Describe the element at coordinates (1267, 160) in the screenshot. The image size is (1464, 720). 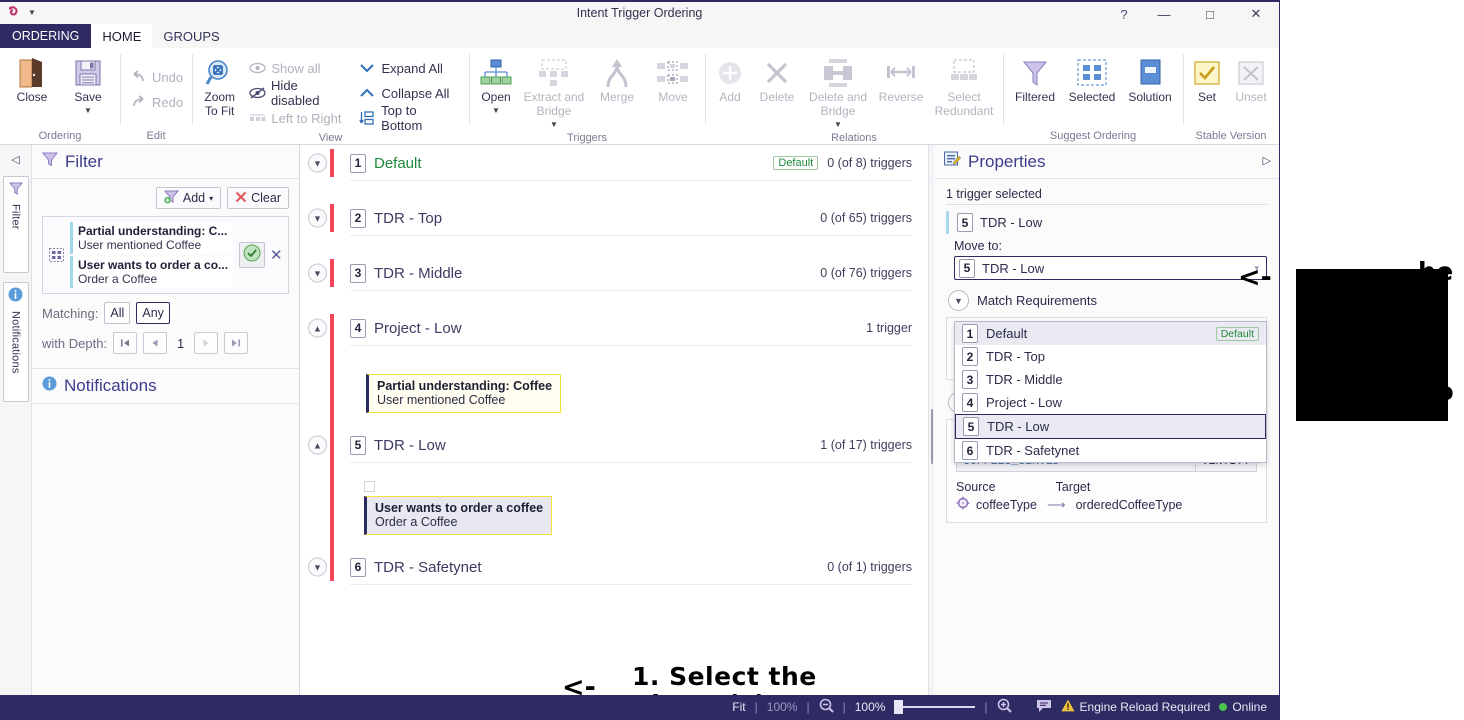
I see `properties-expand-icon: ▷` at that location.